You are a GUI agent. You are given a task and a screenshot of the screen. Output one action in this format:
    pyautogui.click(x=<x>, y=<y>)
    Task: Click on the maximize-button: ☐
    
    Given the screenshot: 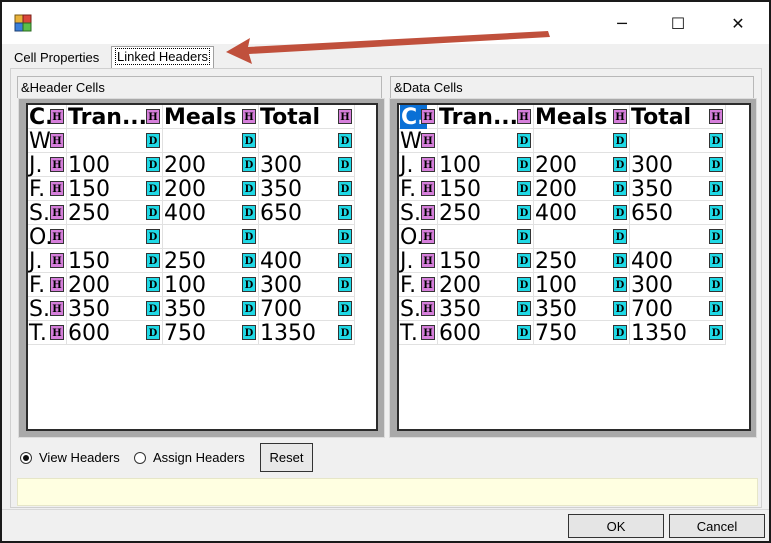 What is the action you would take?
    pyautogui.click(x=678, y=23)
    